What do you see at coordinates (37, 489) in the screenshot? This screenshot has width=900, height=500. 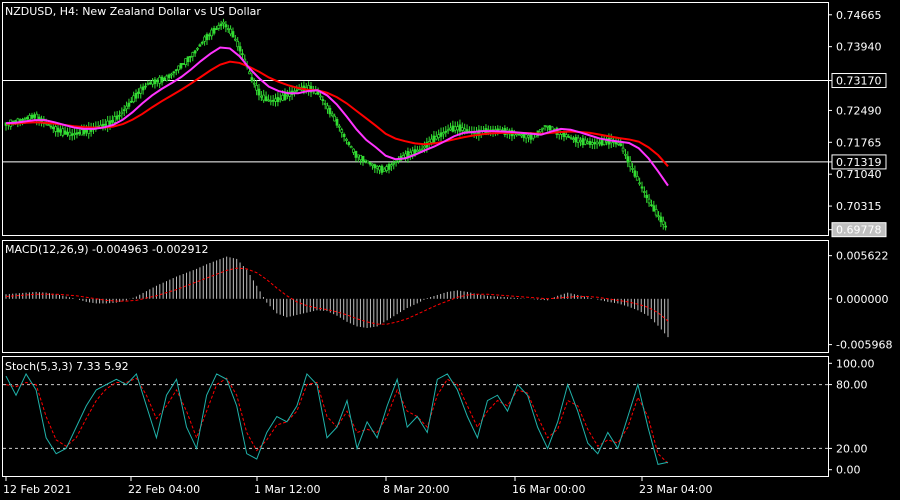 I see `time-axis-label: 12 Feb 2021` at bounding box center [37, 489].